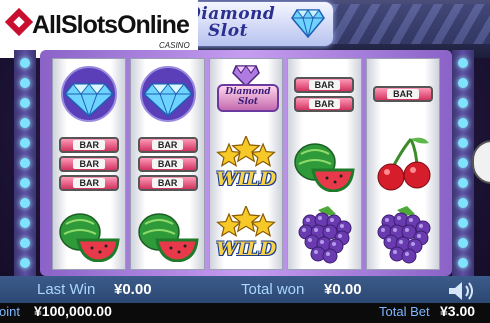 The height and width of the screenshot is (323, 490). I want to click on point-label: oint, so click(10, 311).